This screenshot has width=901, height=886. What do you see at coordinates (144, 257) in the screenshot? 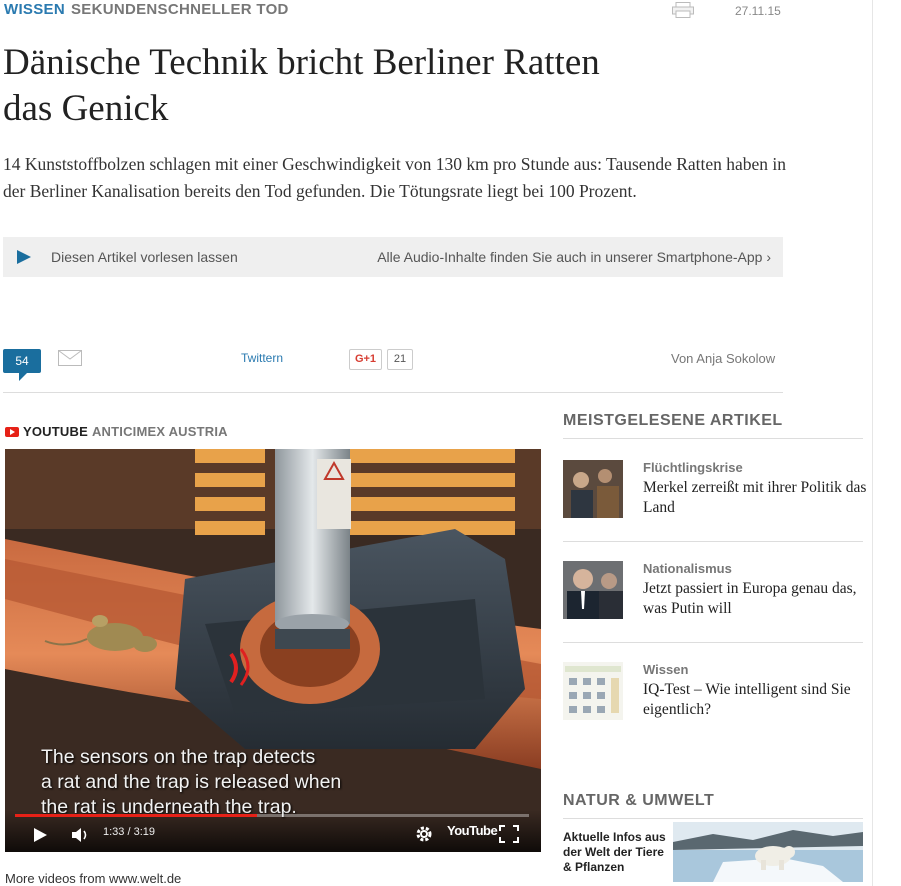
I see `audio-label: Diesen Artikel vorlesen lassen` at bounding box center [144, 257].